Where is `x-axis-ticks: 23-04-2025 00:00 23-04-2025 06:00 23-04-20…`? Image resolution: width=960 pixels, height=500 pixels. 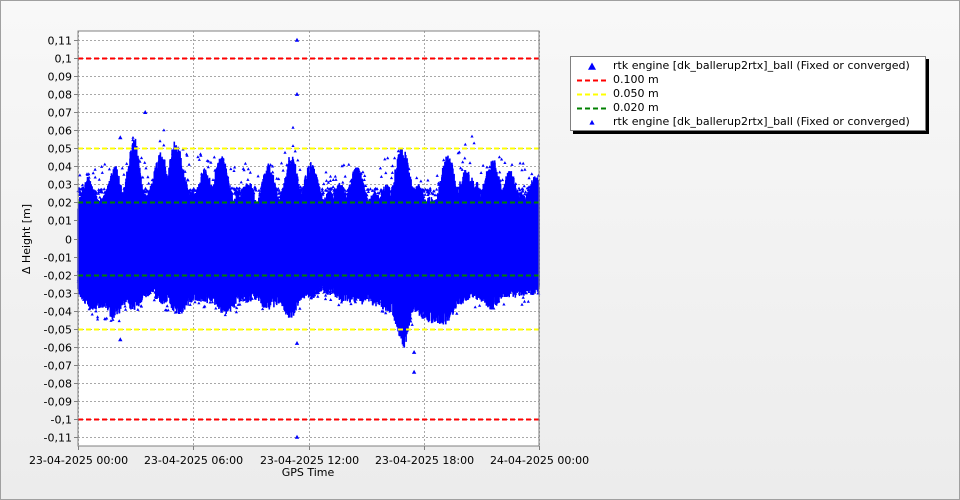
x-axis-ticks: 23-04-2025 00:00 23-04-2025 06:00 23-04-20… is located at coordinates (309, 456).